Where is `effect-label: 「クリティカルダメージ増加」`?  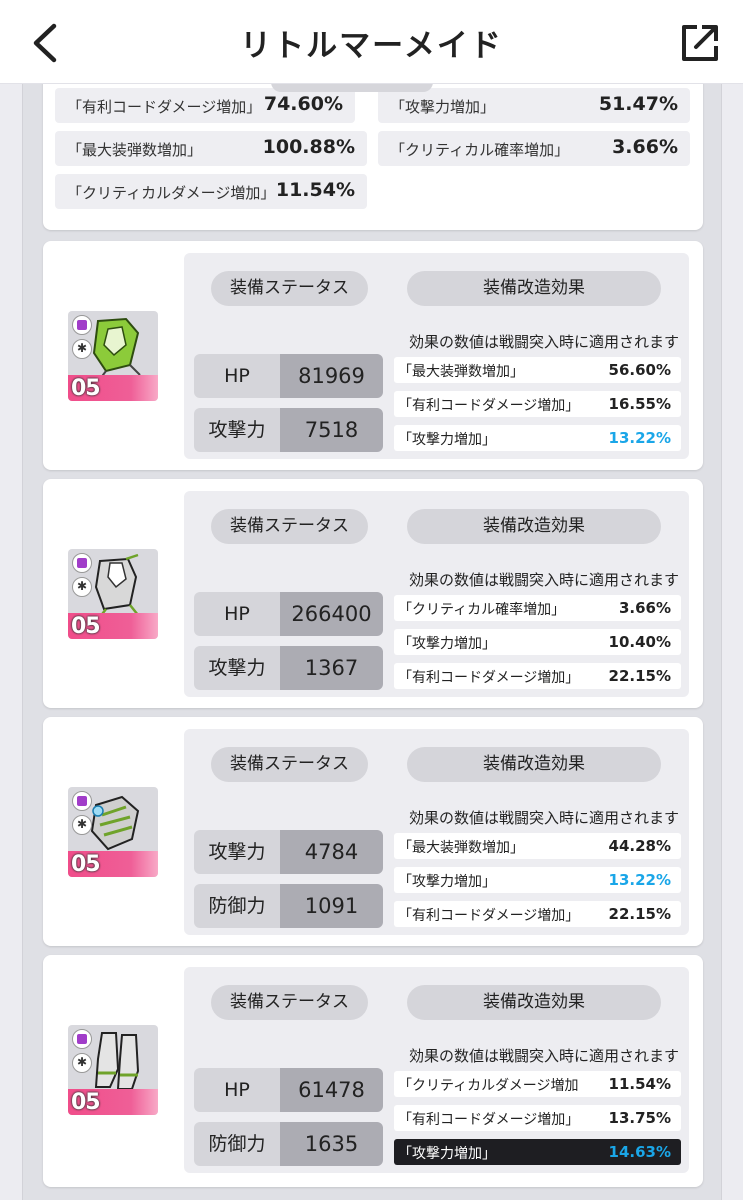 effect-label: 「クリティカルダメージ増加」 is located at coordinates (488, 1086).